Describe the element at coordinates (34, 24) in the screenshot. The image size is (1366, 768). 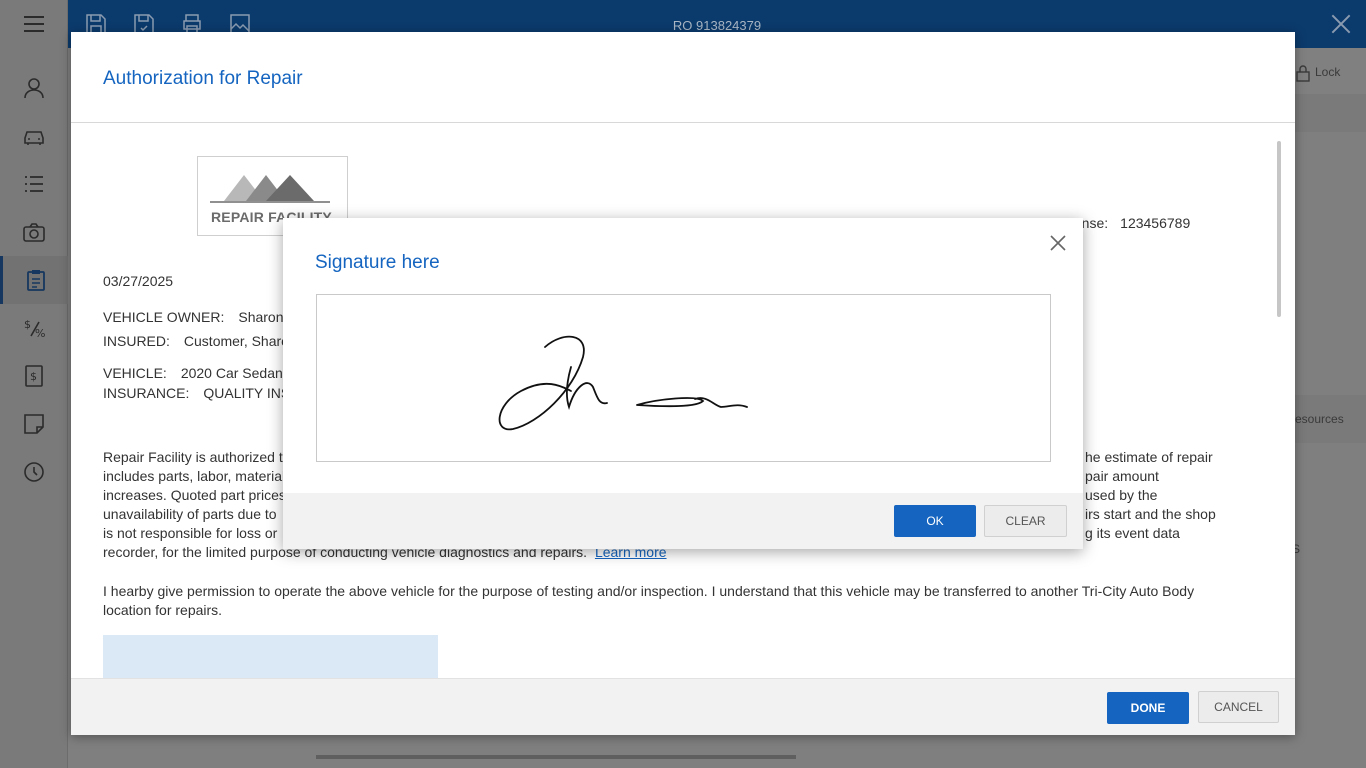
I see `menu-icon` at that location.